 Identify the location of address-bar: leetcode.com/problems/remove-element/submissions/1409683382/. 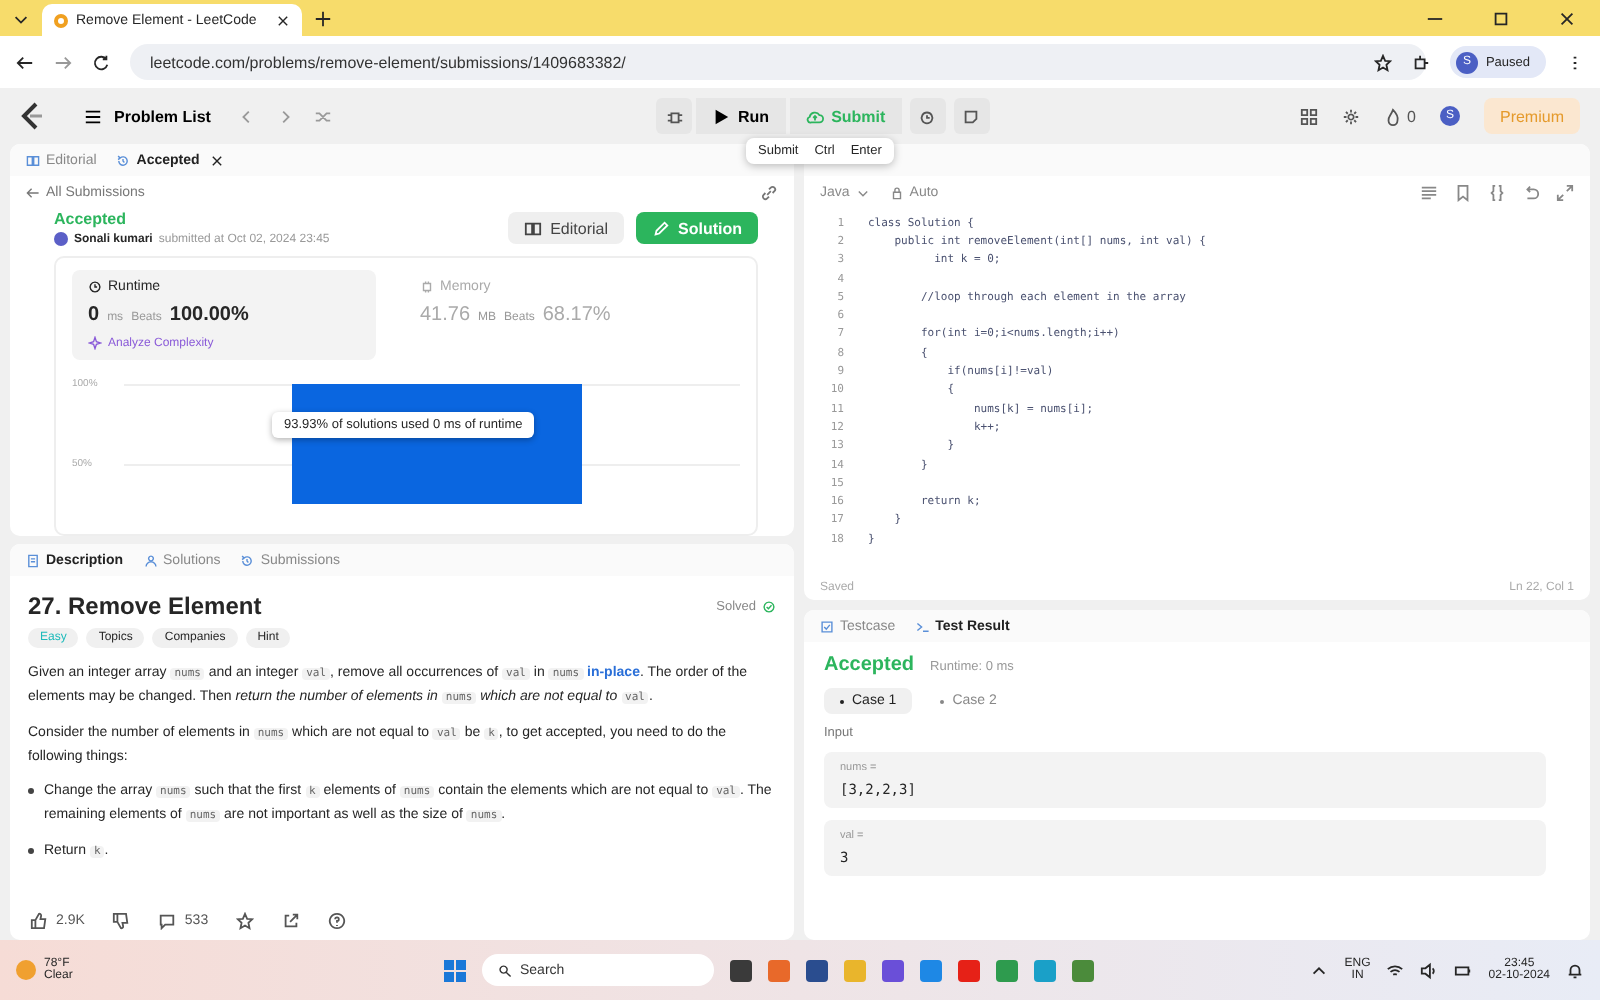
(778, 62).